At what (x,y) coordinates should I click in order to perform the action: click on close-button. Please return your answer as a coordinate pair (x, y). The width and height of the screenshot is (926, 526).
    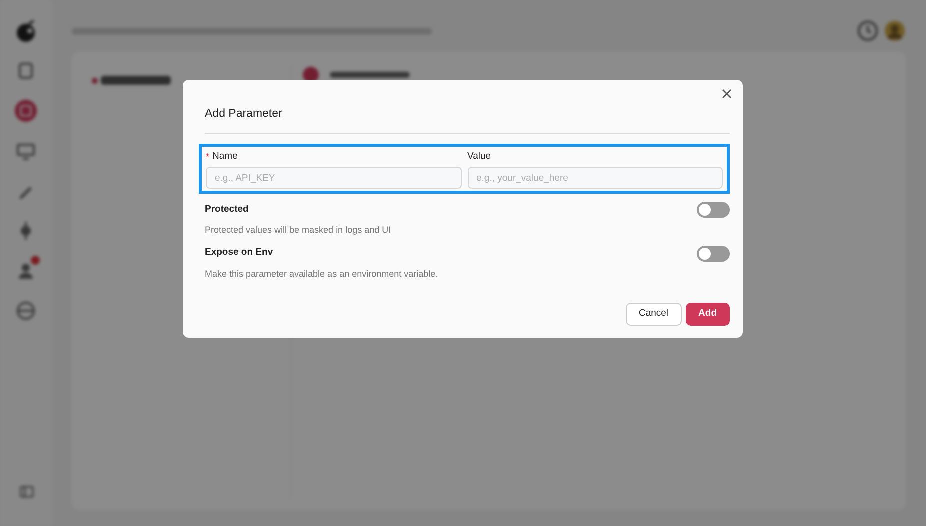
    Looking at the image, I should click on (727, 94).